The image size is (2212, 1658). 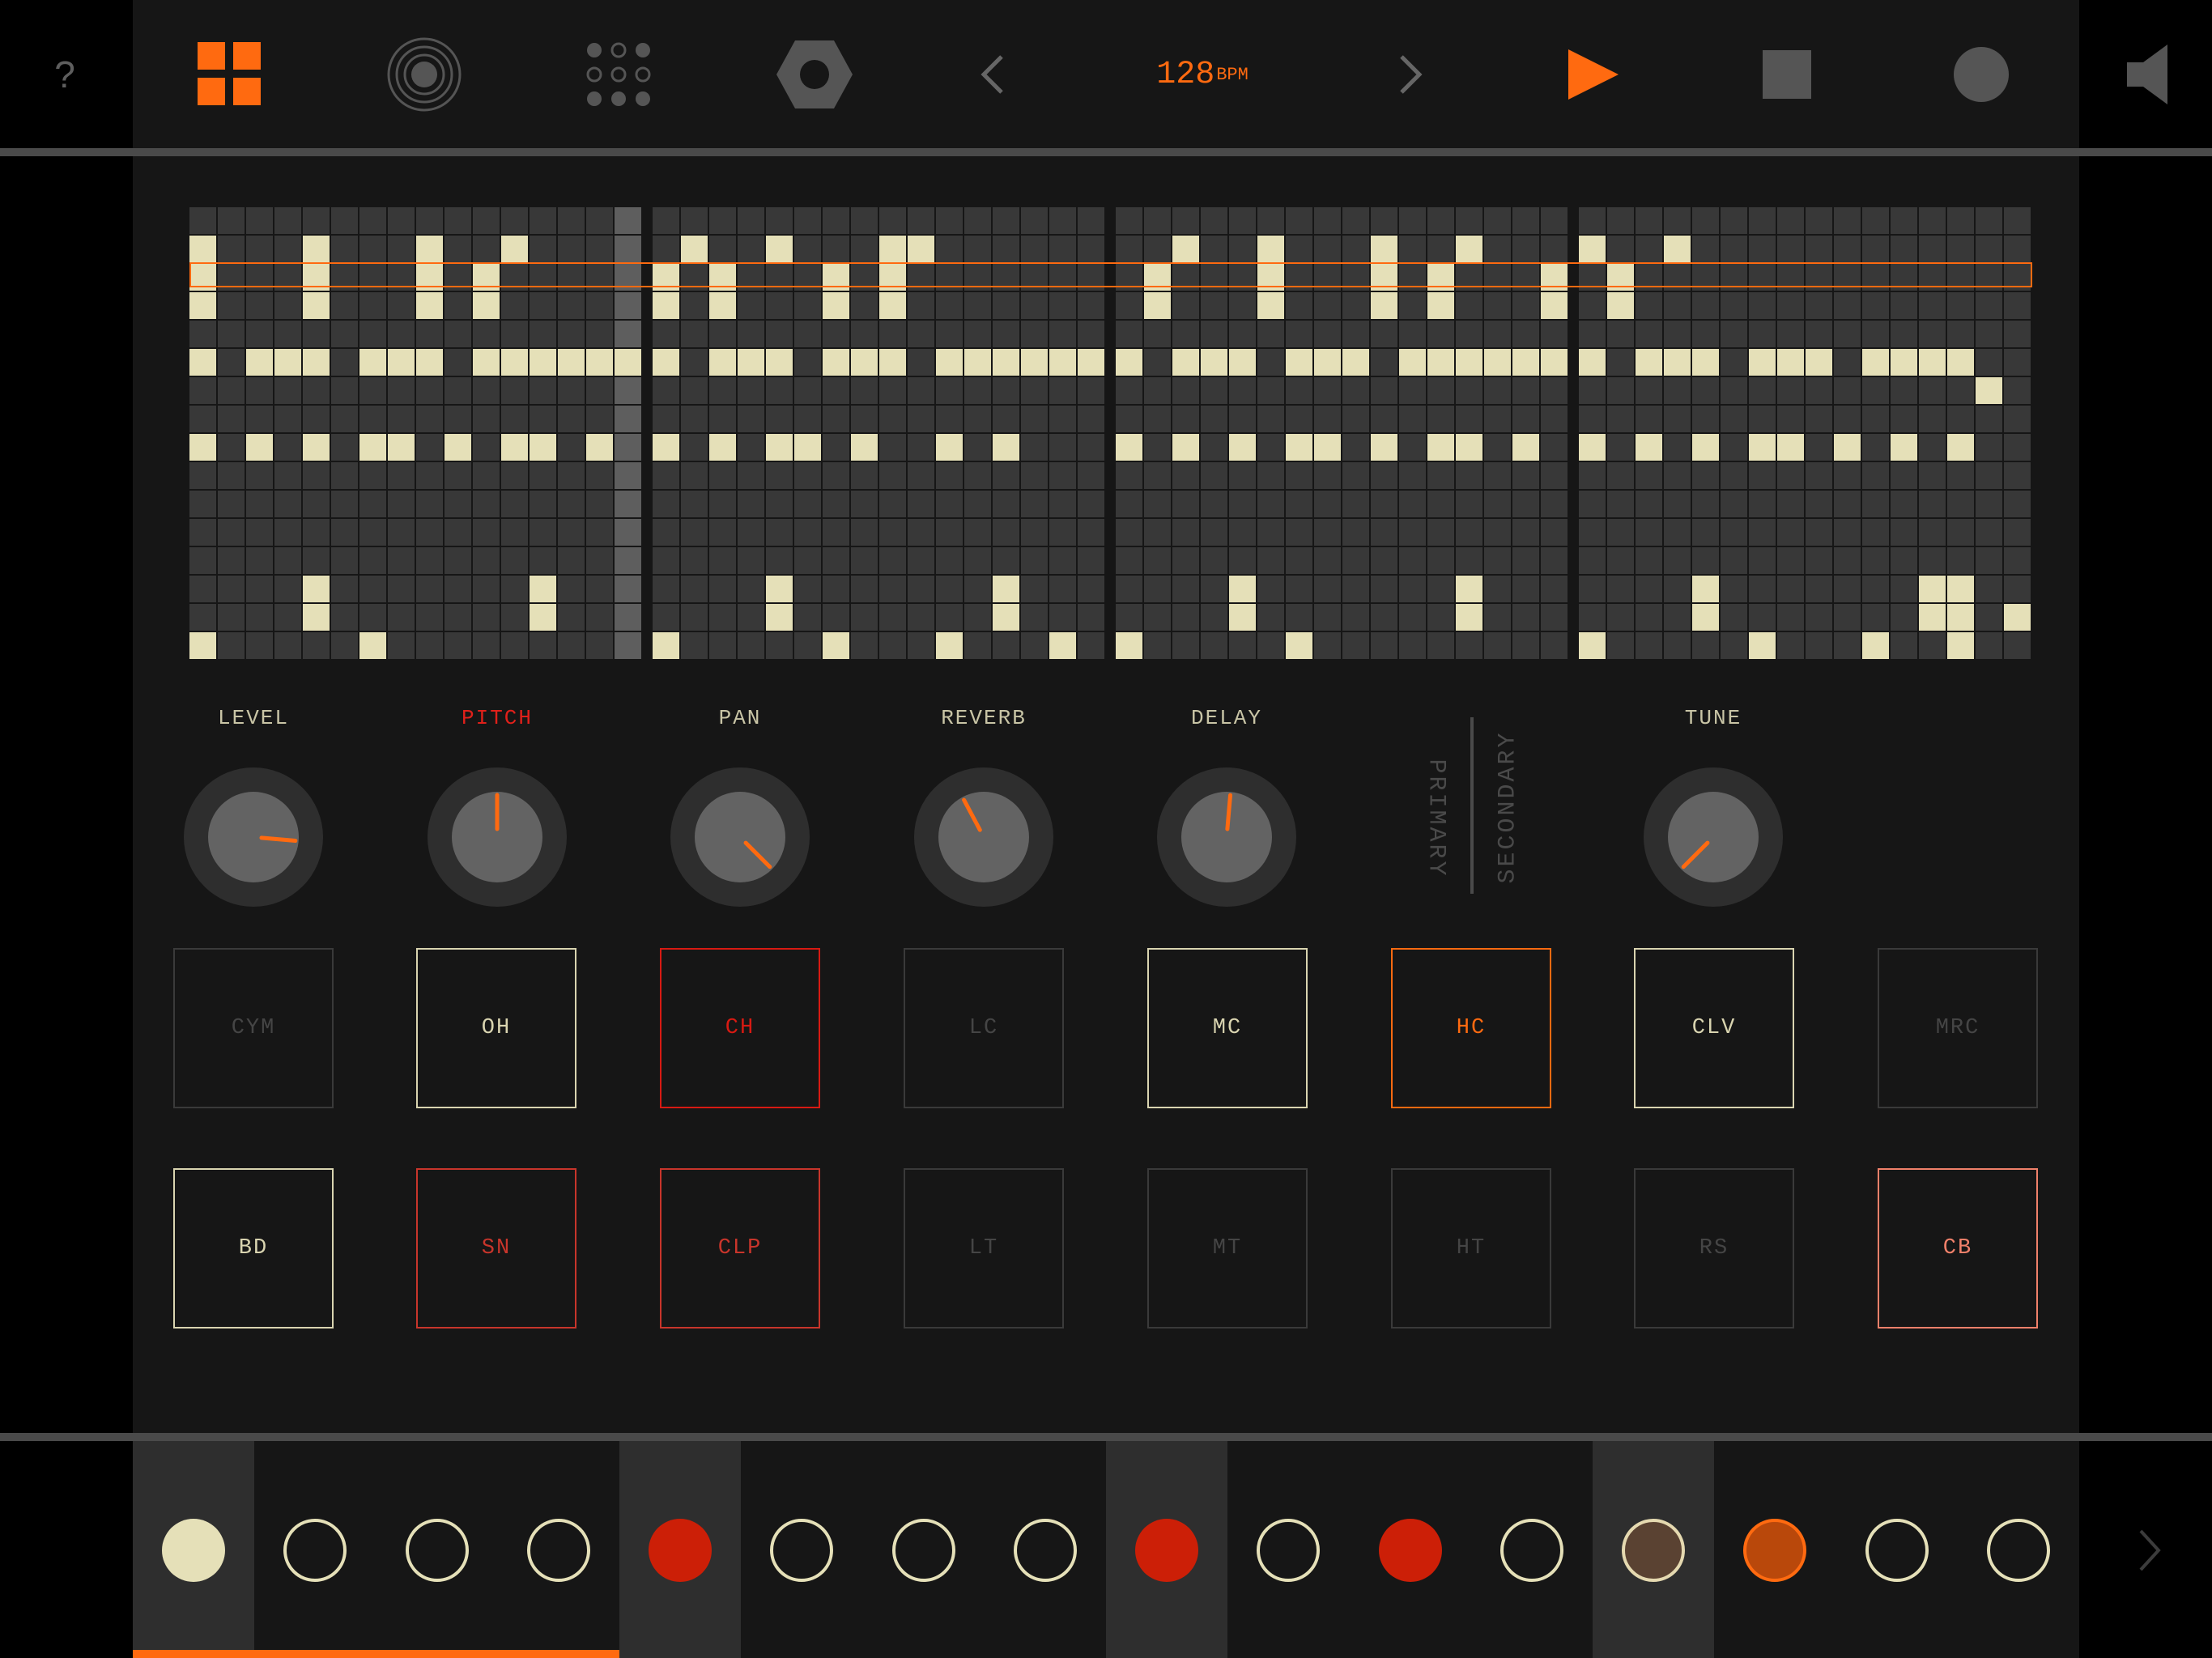 I want to click on pad-clv: CLV, so click(x=1714, y=1028).